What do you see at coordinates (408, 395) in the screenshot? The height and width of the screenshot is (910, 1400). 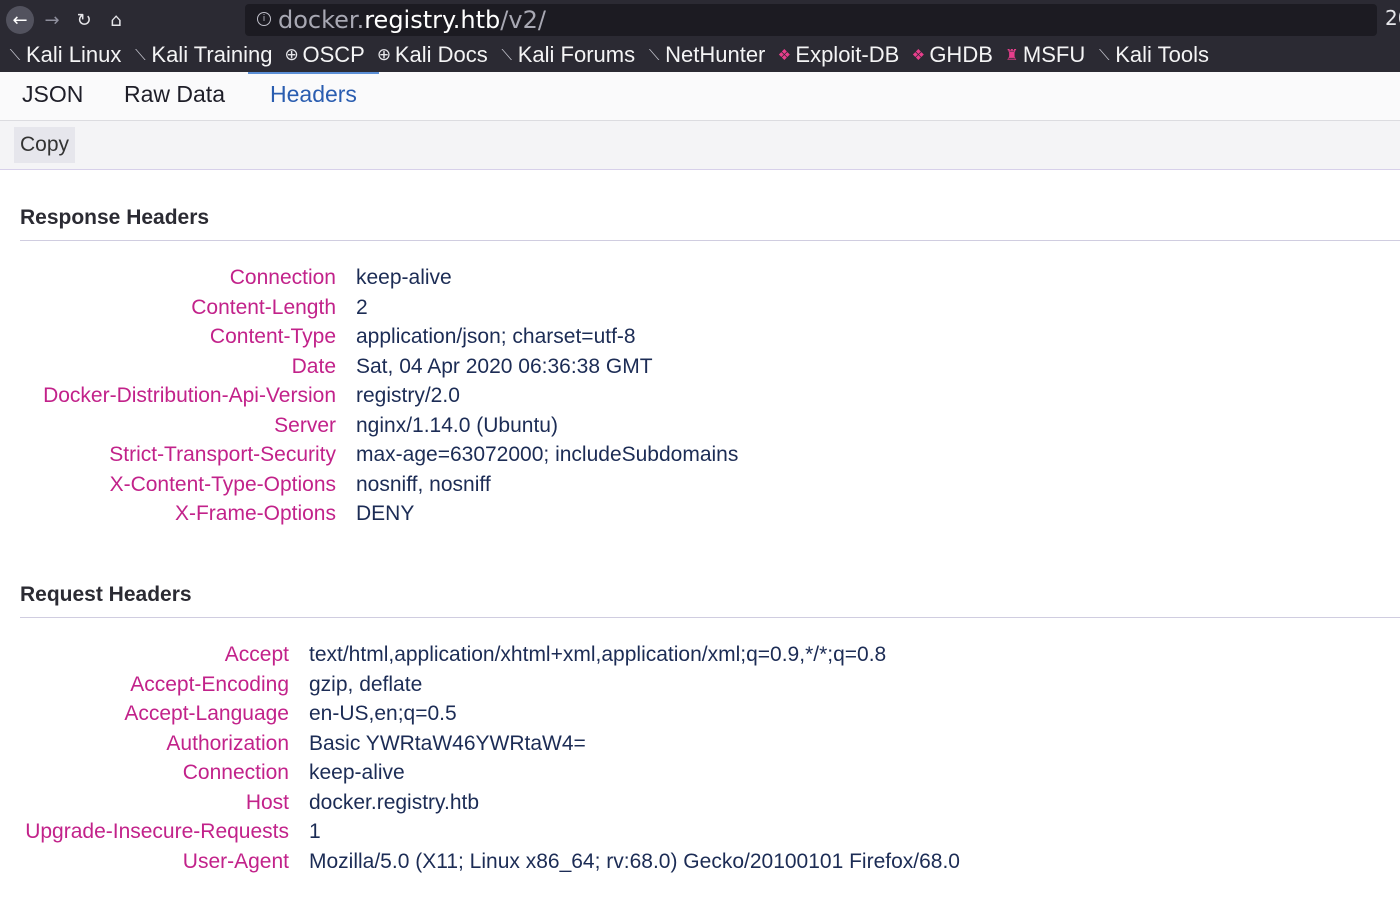 I see `header-value: registry/2.0` at bounding box center [408, 395].